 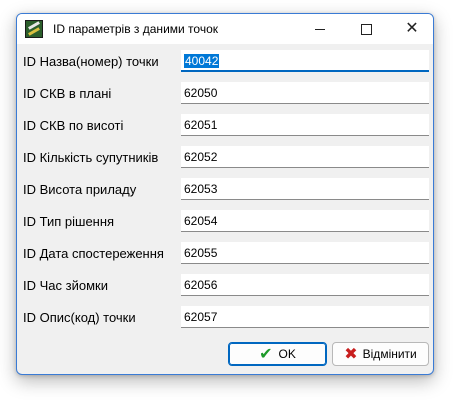 I want to click on field-label: ID СКВ в плані, so click(x=67, y=93).